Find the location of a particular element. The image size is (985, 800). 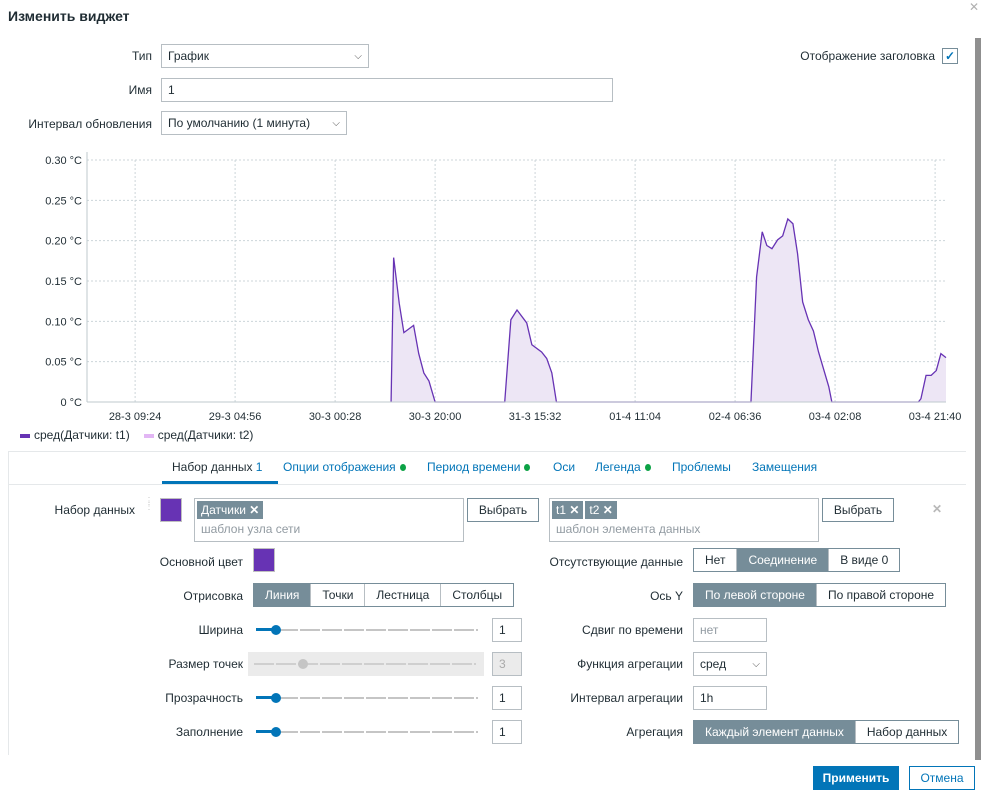

tab-overrides: Замещения is located at coordinates (784, 467).